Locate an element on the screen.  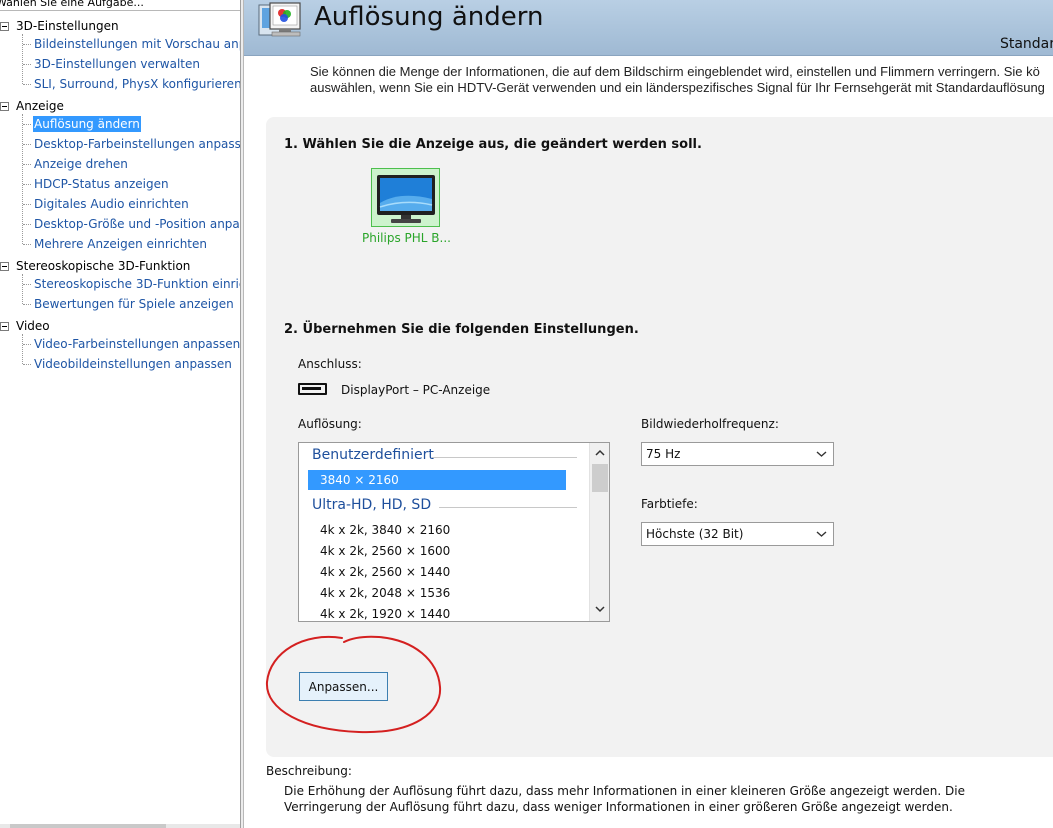
tree-category-stereo-3d: Stereoskopische 3D-Funktion is located at coordinates (103, 266).